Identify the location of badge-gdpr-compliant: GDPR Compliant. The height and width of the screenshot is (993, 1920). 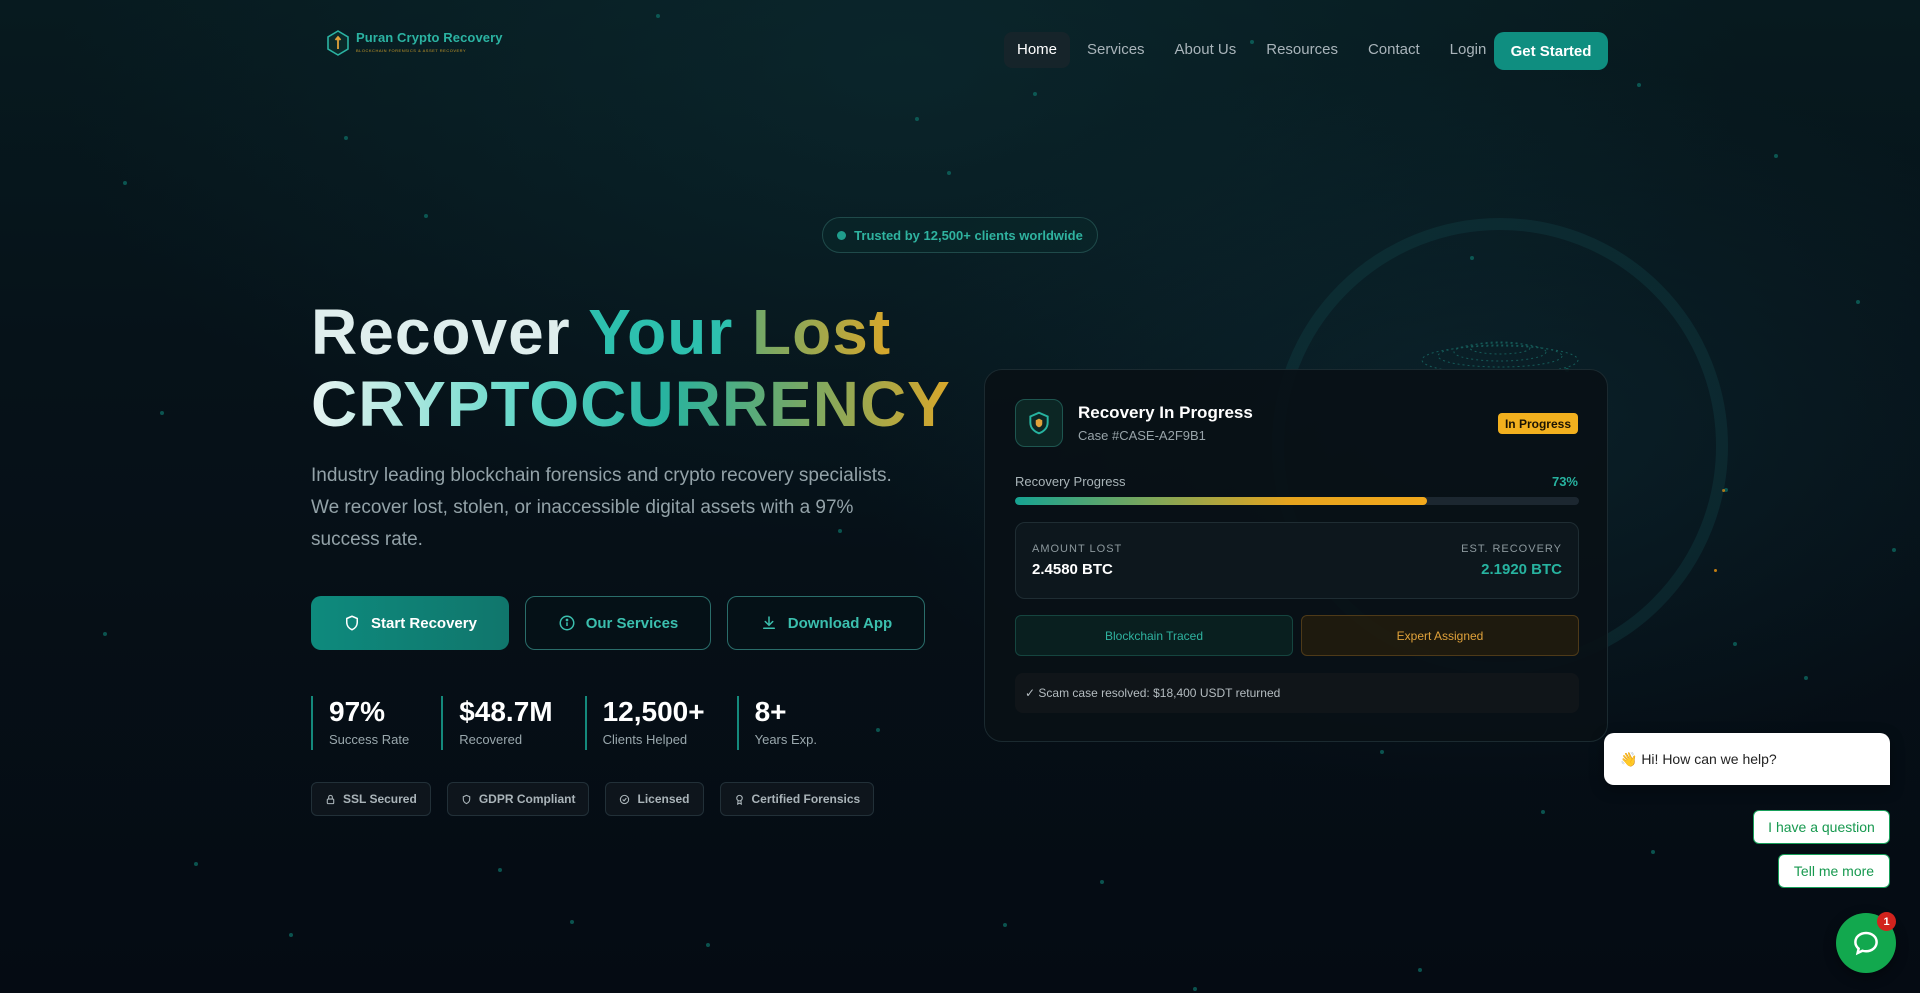
(518, 799).